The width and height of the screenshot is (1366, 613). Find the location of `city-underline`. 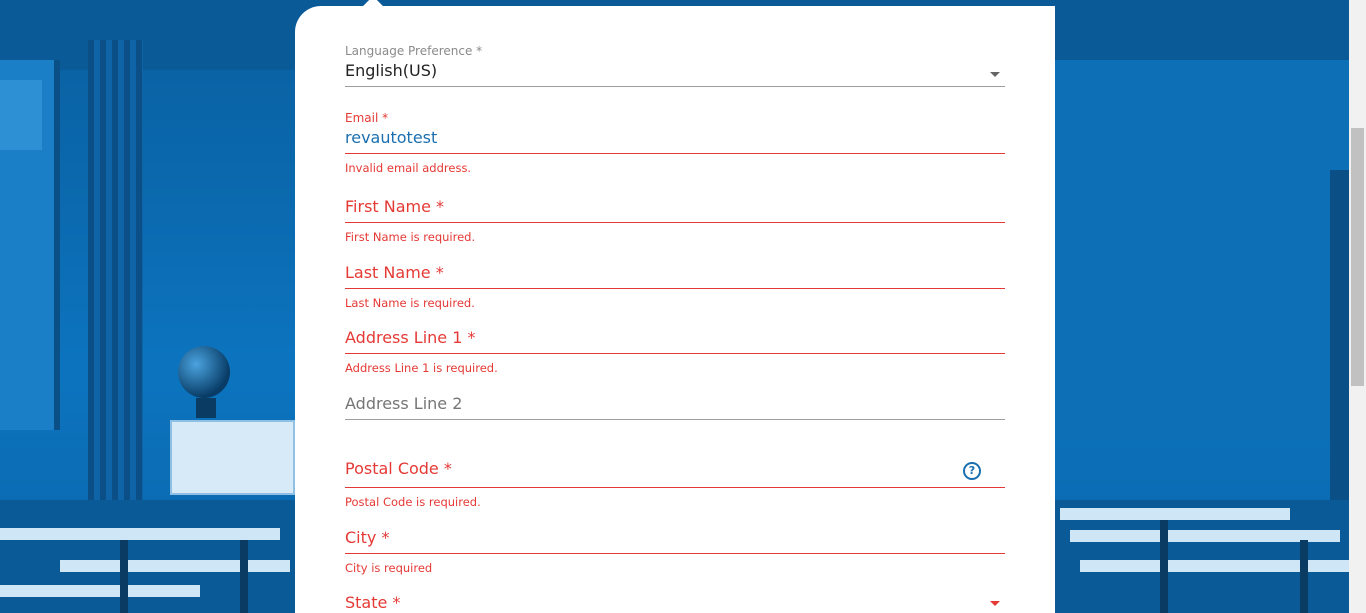

city-underline is located at coordinates (675, 553).